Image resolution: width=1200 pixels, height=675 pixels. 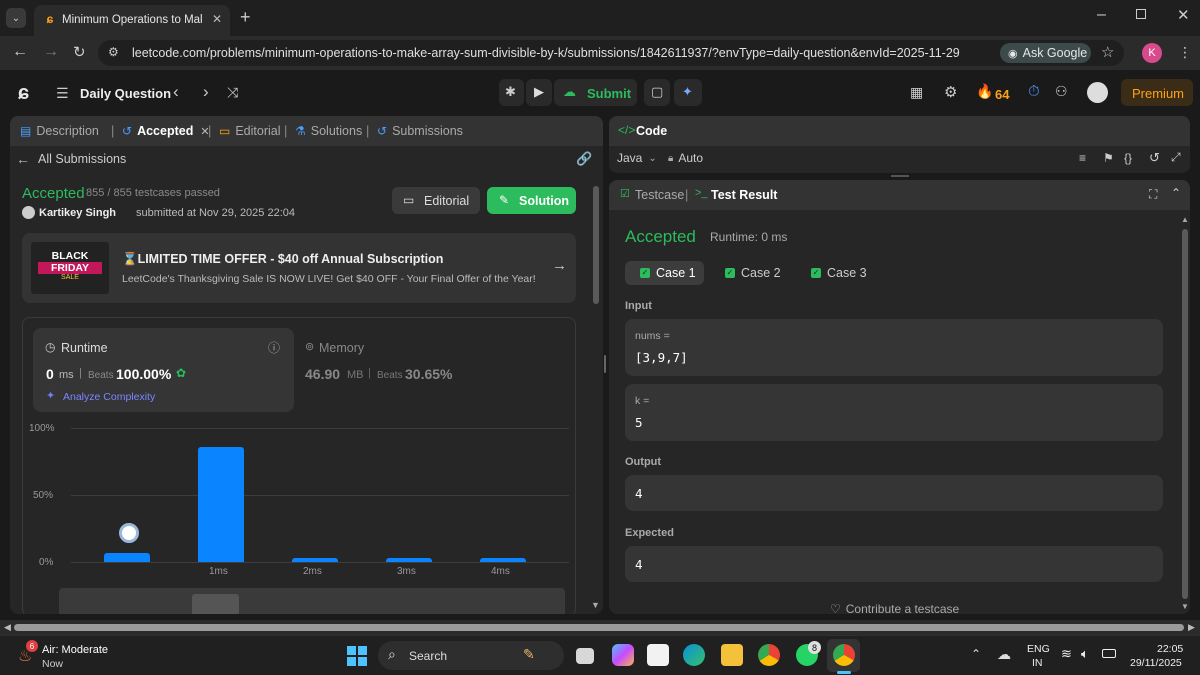 I want to click on chart-scrollbar-track, so click(x=312, y=601).